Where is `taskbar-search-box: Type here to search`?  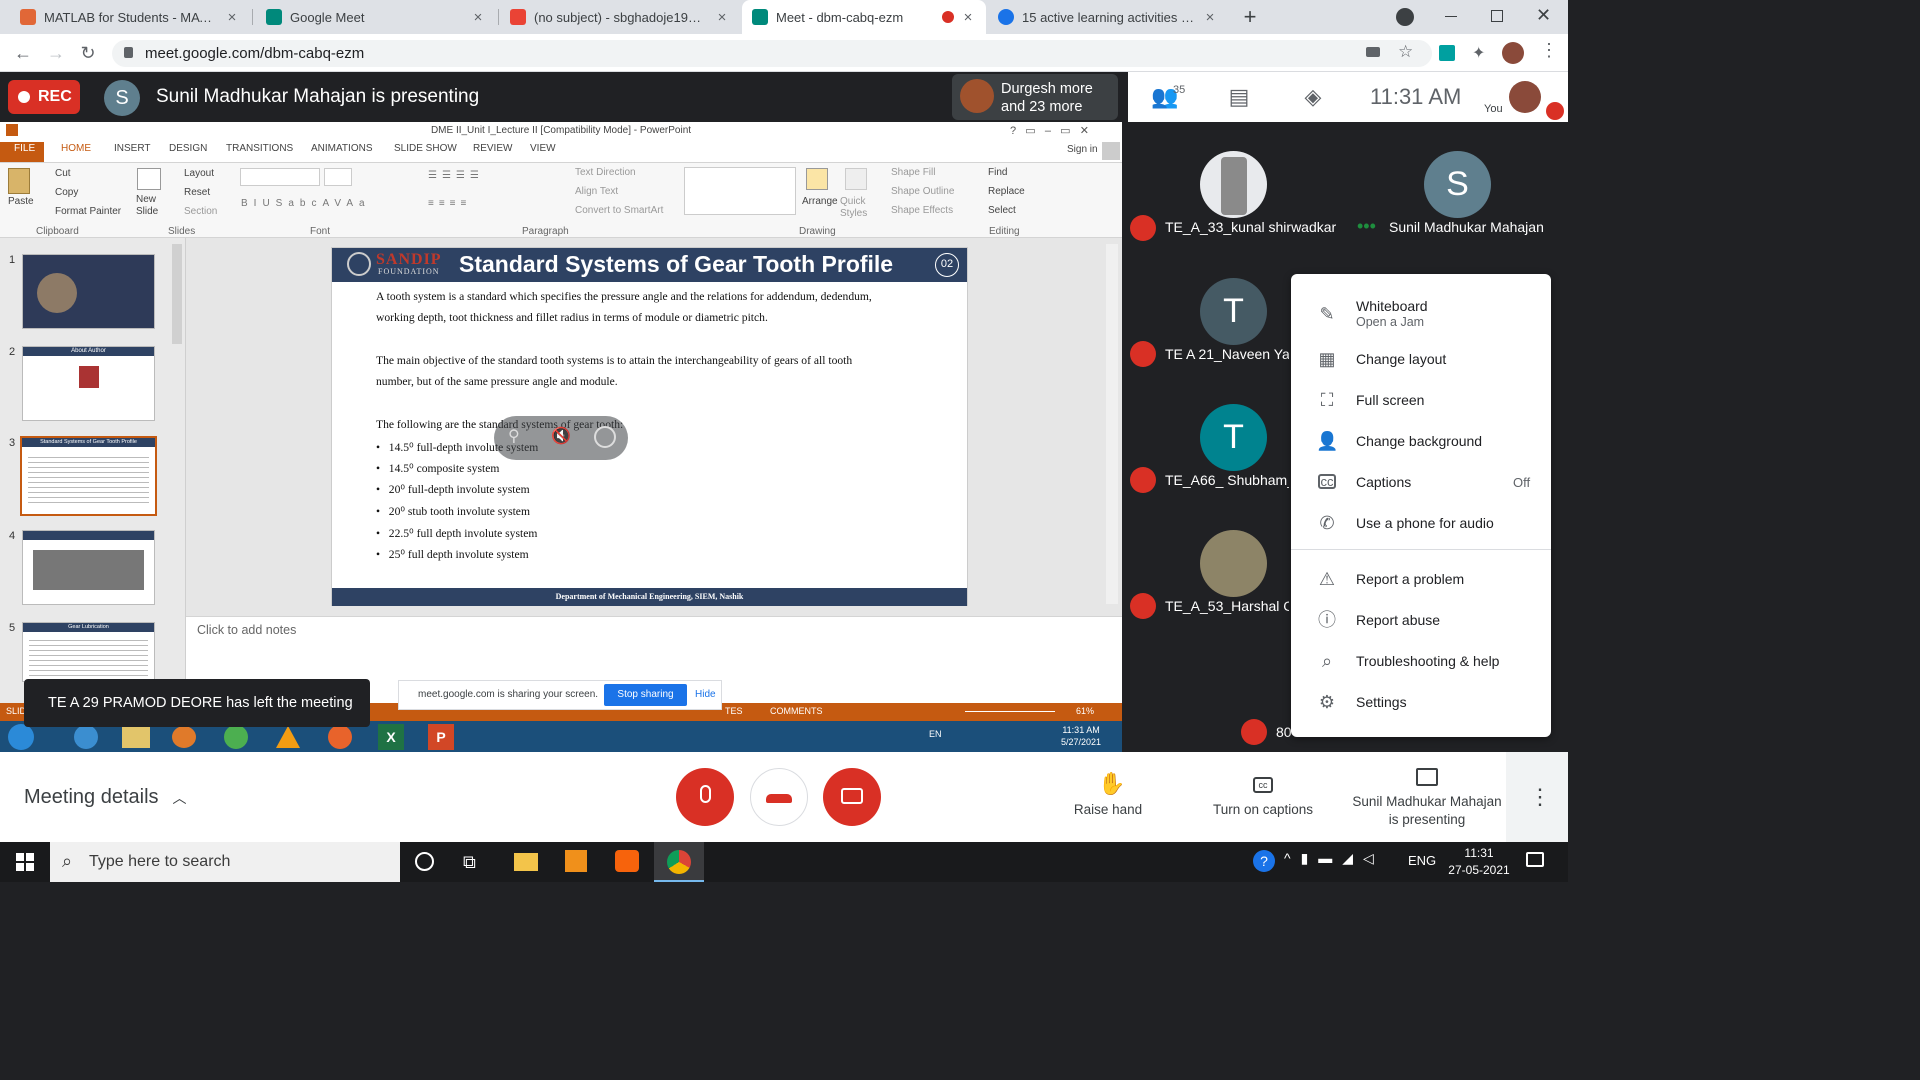 taskbar-search-box: Type here to search is located at coordinates (225, 862).